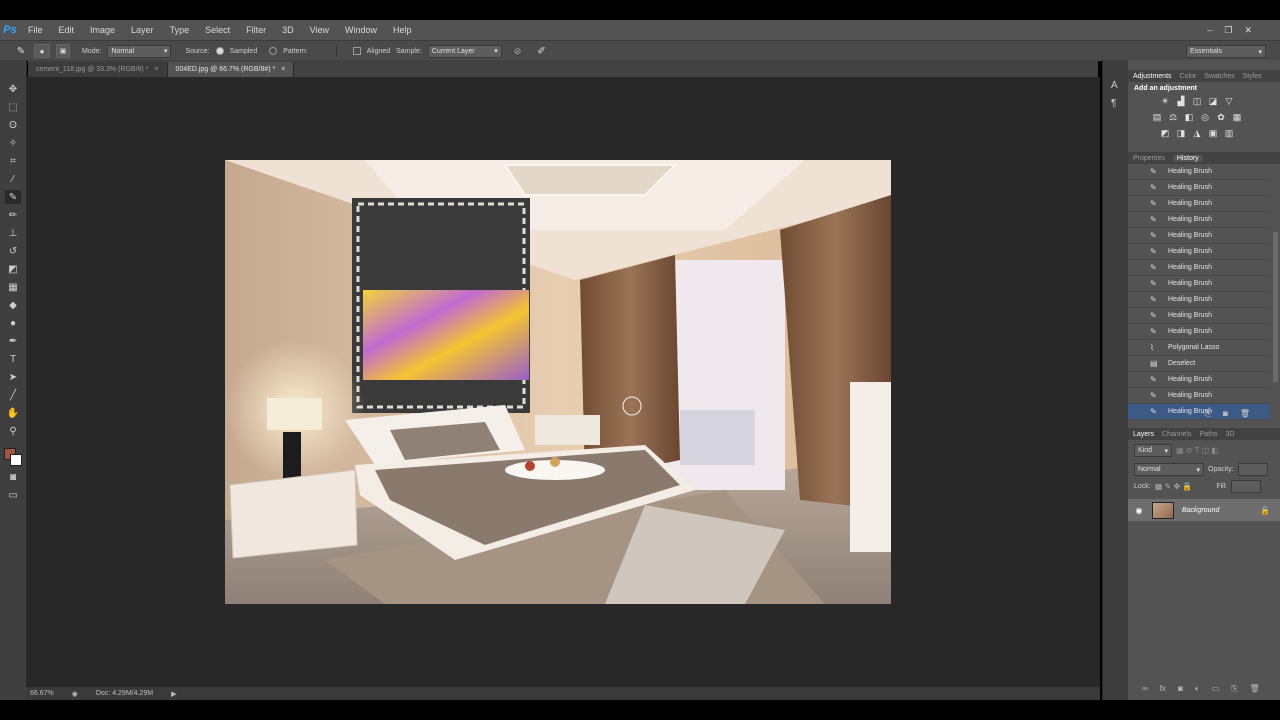  What do you see at coordinates (1213, 101) in the screenshot?
I see `exposure-icon: ◪` at bounding box center [1213, 101].